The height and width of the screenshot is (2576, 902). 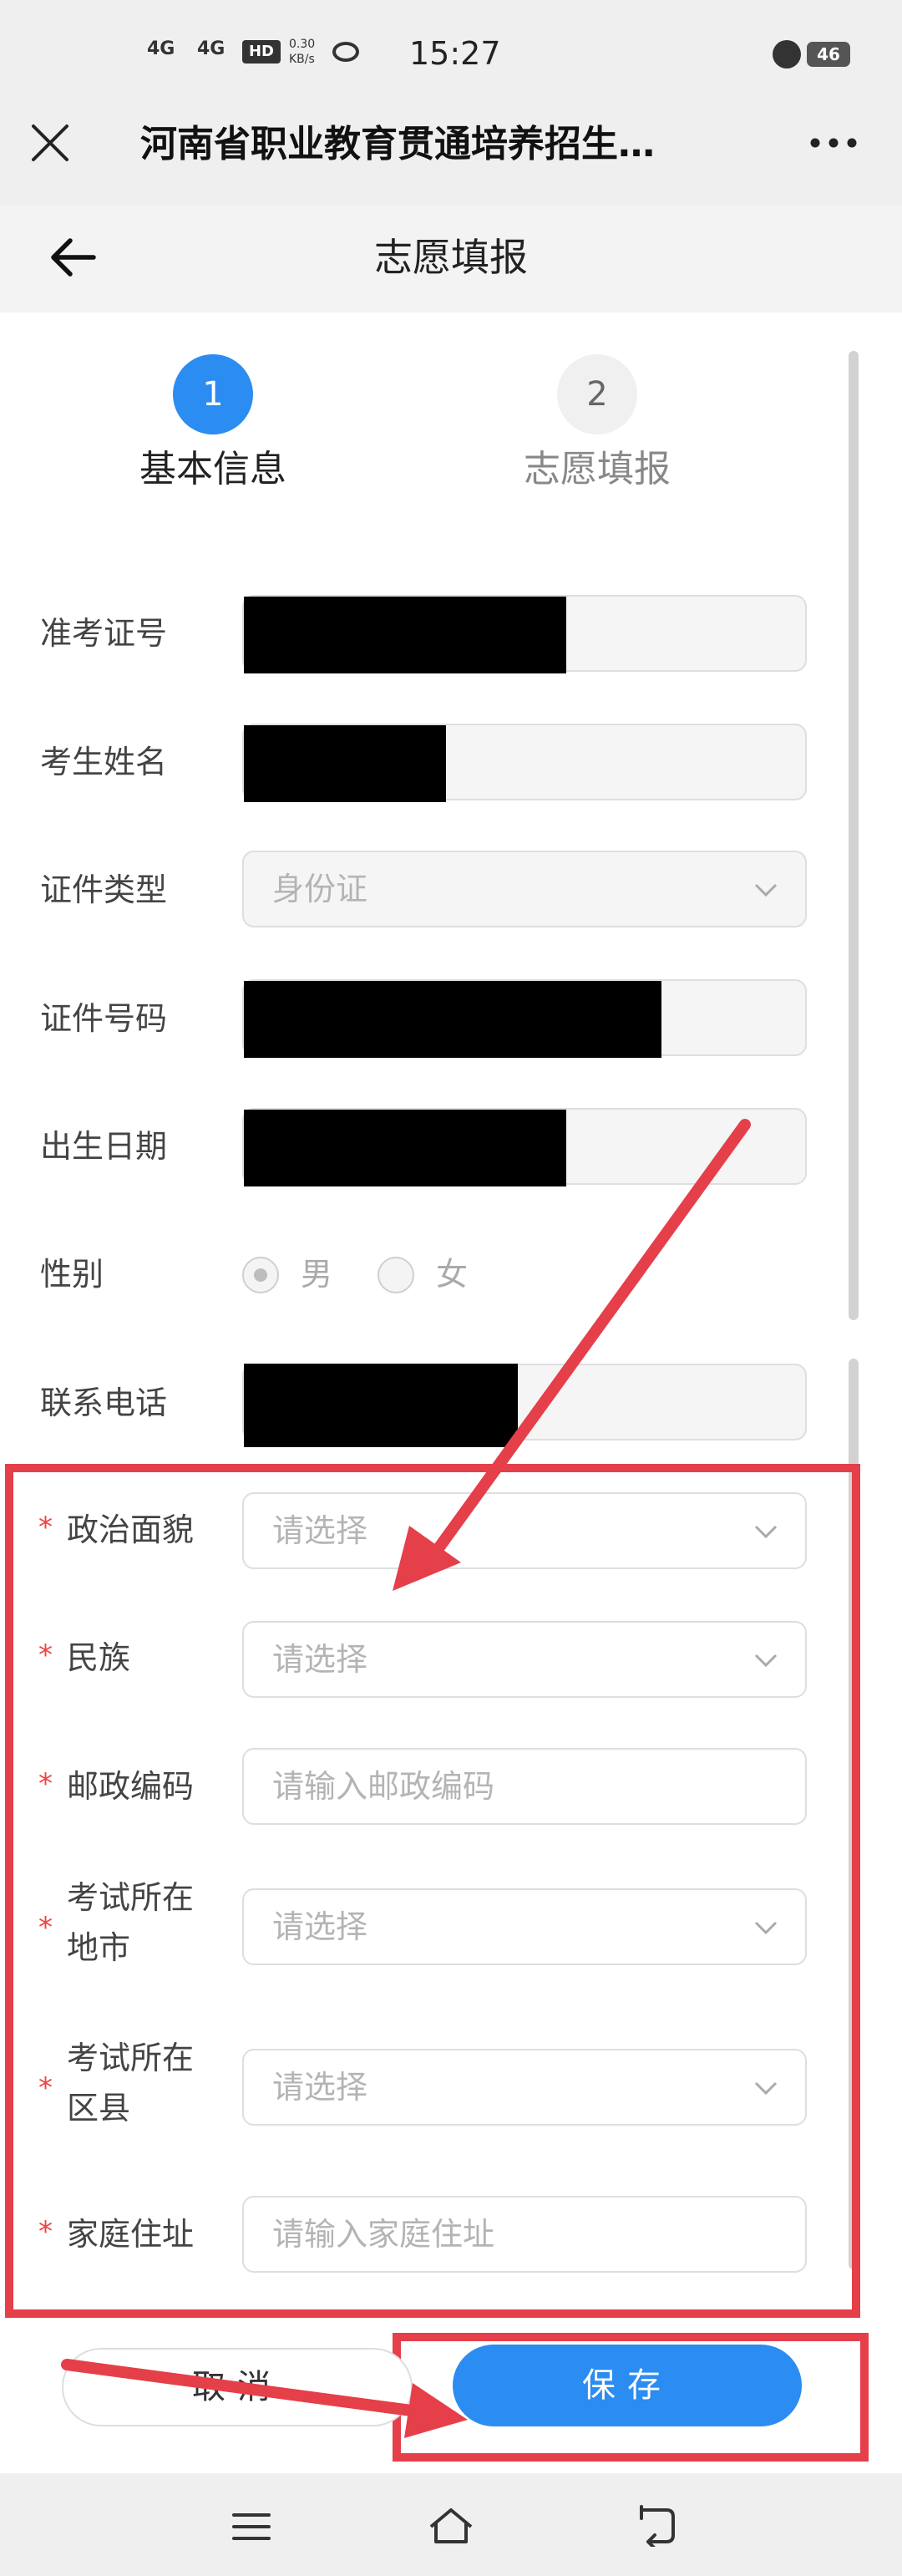 What do you see at coordinates (451, 2527) in the screenshot?
I see `home-icon` at bounding box center [451, 2527].